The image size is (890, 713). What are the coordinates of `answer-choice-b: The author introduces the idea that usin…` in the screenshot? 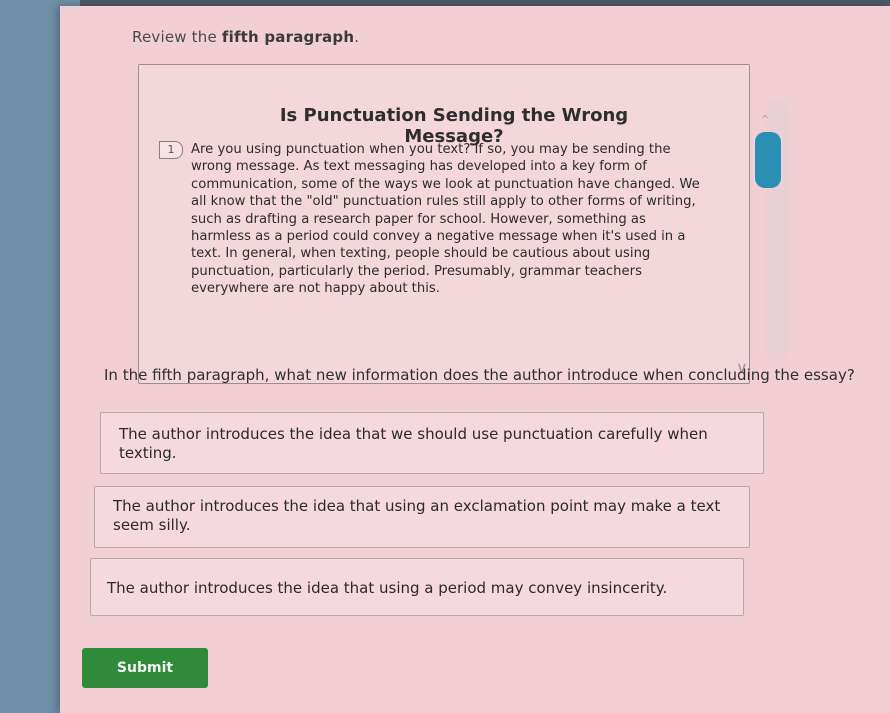 It's located at (422, 517).